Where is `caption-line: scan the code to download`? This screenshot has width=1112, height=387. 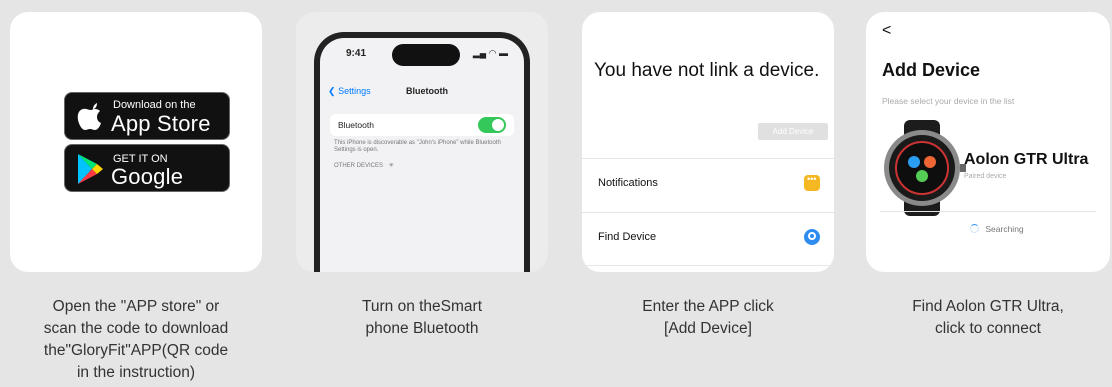 caption-line: scan the code to download is located at coordinates (136, 328).